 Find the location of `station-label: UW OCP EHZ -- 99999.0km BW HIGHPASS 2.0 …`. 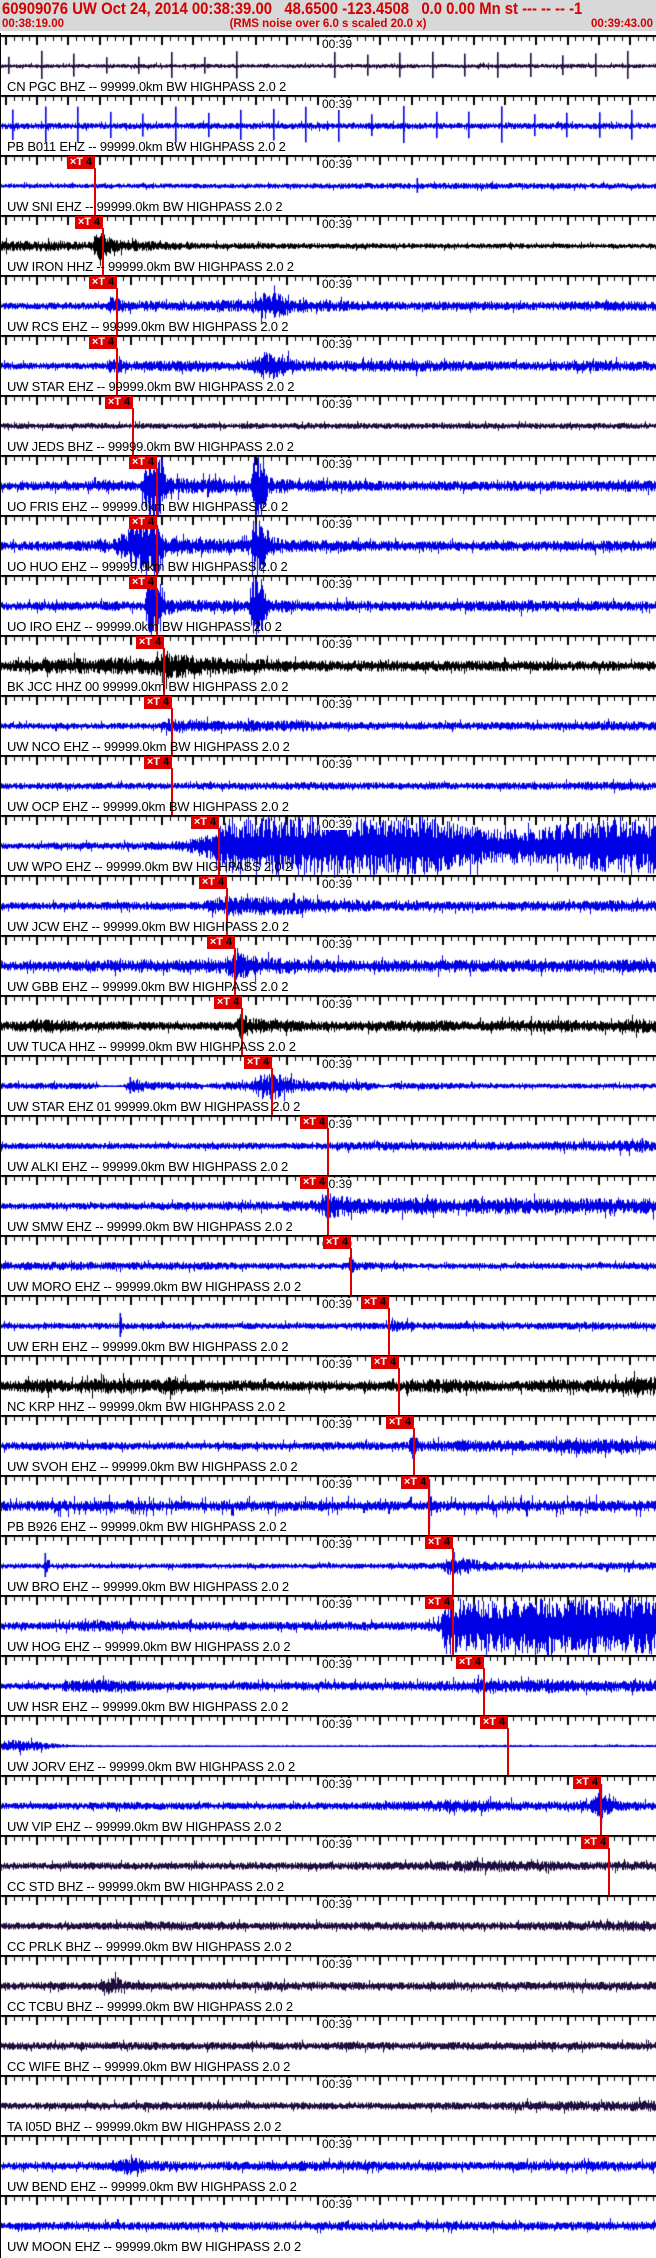

station-label: UW OCP EHZ -- 99999.0km BW HIGHPASS 2.0 … is located at coordinates (148, 806).